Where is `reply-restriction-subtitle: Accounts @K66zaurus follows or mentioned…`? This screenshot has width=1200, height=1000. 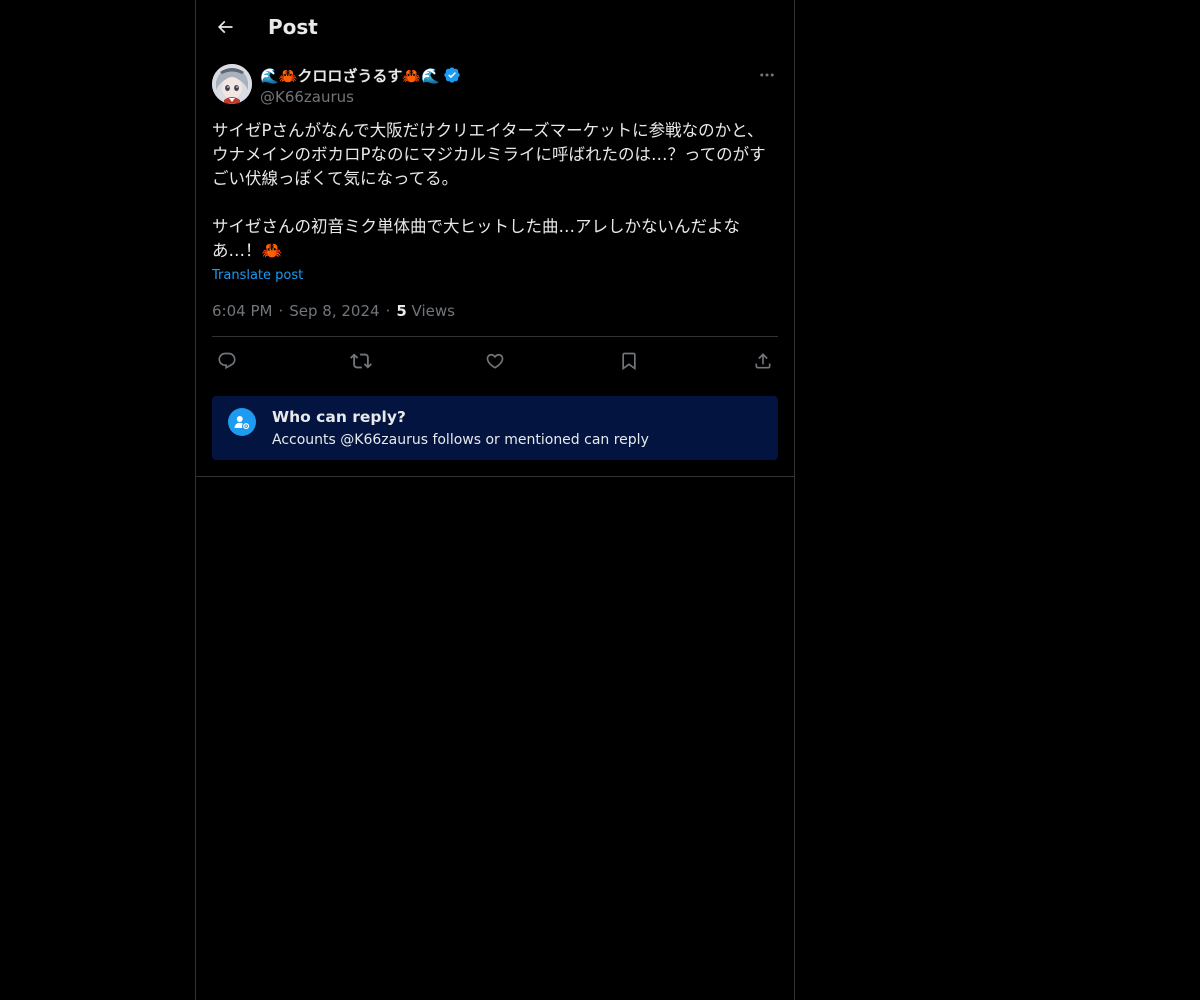 reply-restriction-subtitle: Accounts @K66zaurus follows or mentioned… is located at coordinates (460, 440).